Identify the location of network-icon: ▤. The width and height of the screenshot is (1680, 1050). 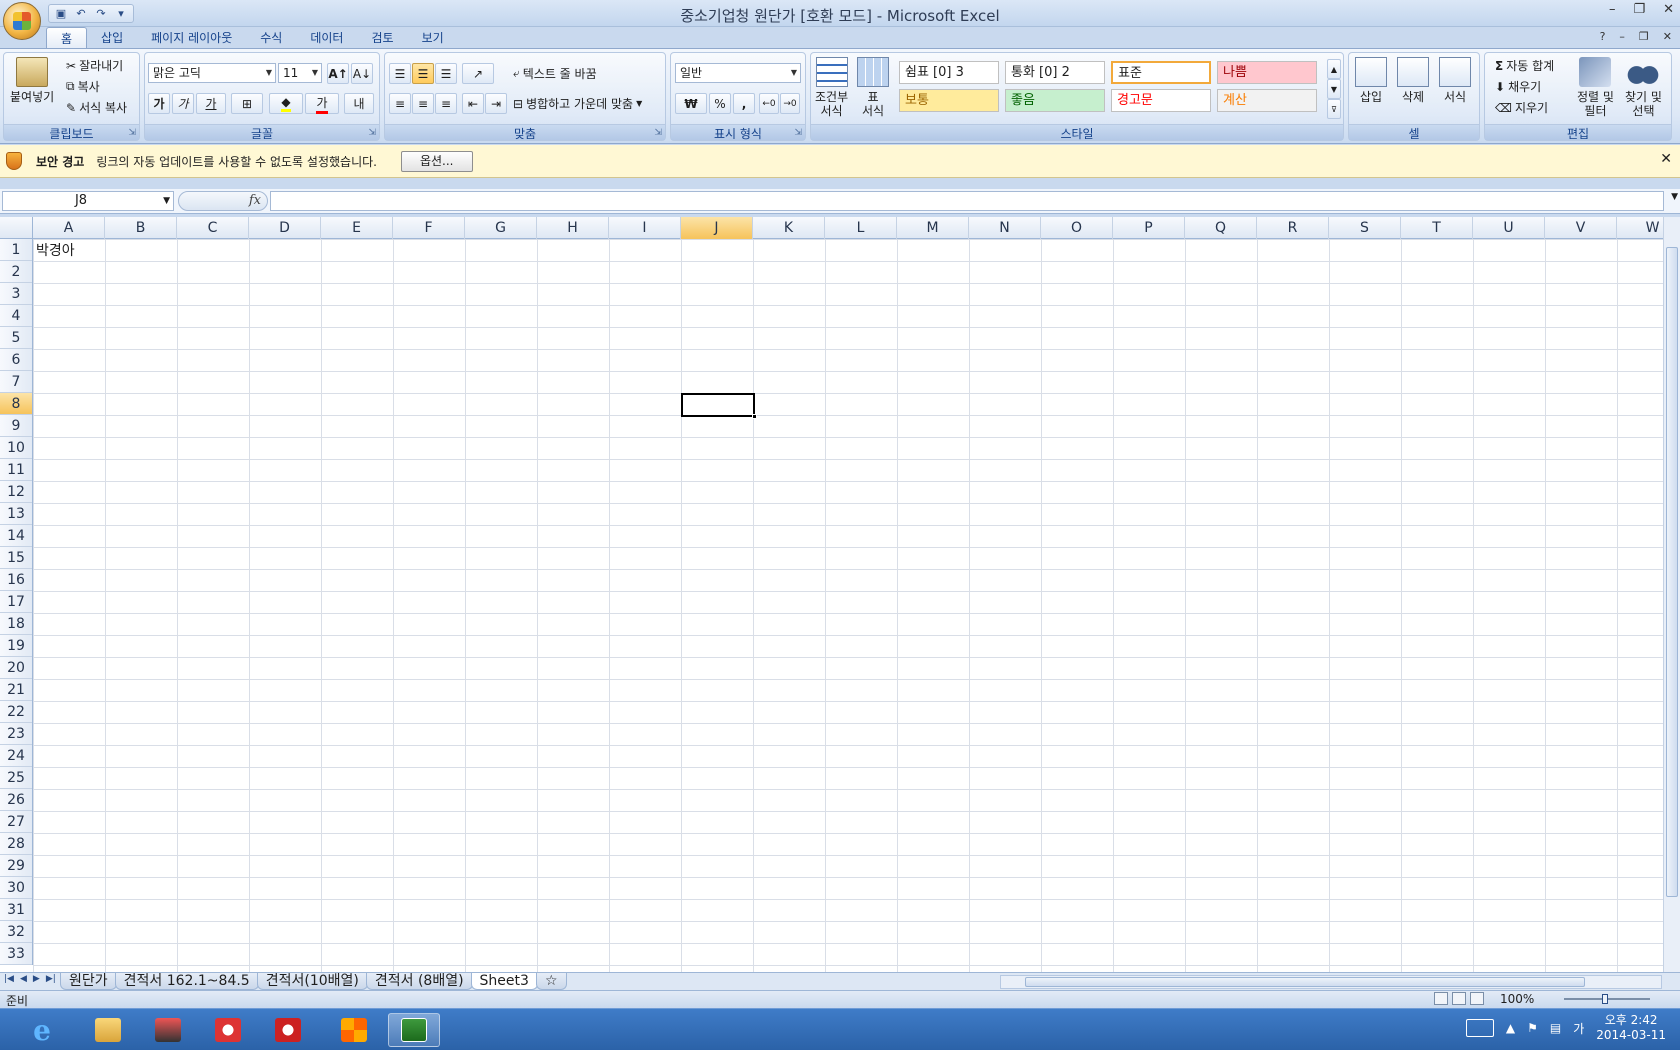
(1555, 1028).